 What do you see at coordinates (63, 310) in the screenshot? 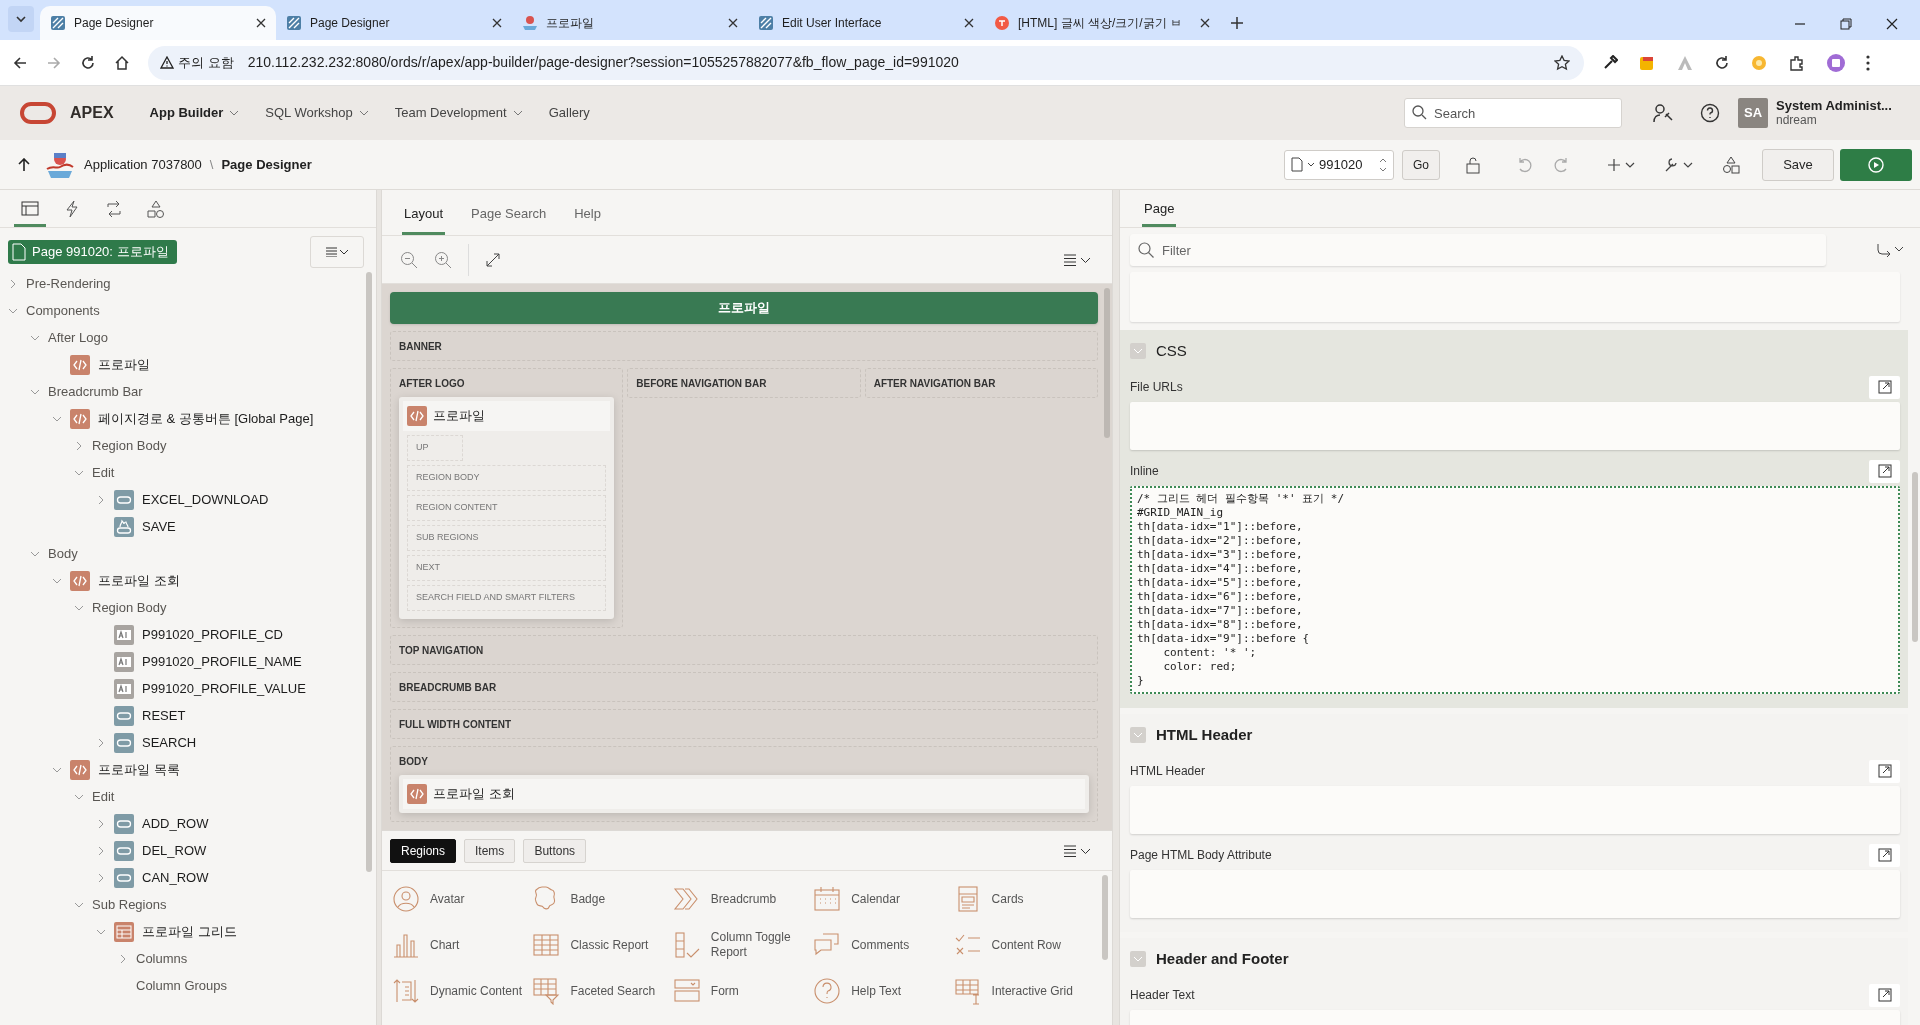
I see `tree-node: Components` at bounding box center [63, 310].